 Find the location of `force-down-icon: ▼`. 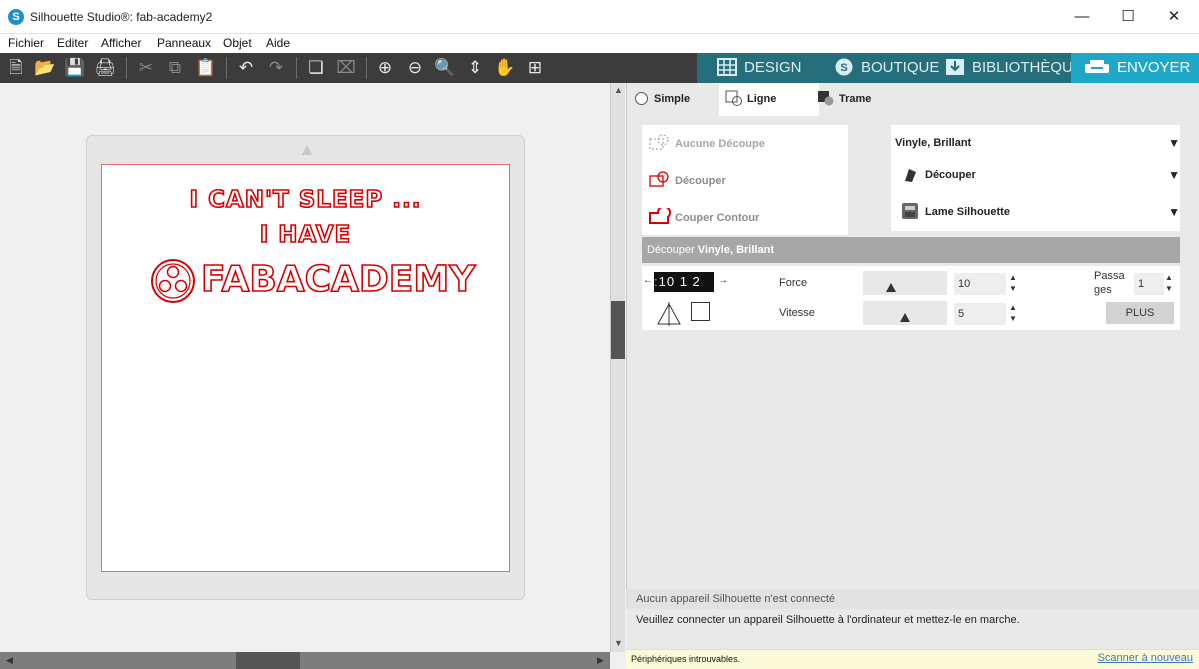

force-down-icon: ▼ is located at coordinates (1013, 288).